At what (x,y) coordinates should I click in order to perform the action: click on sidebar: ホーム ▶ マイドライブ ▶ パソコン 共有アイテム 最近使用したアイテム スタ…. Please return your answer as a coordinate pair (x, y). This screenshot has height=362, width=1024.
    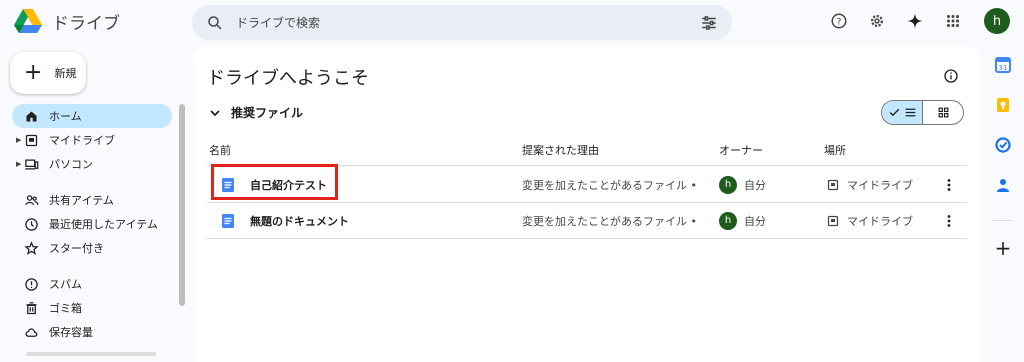
    Looking at the image, I should click on (91, 224).